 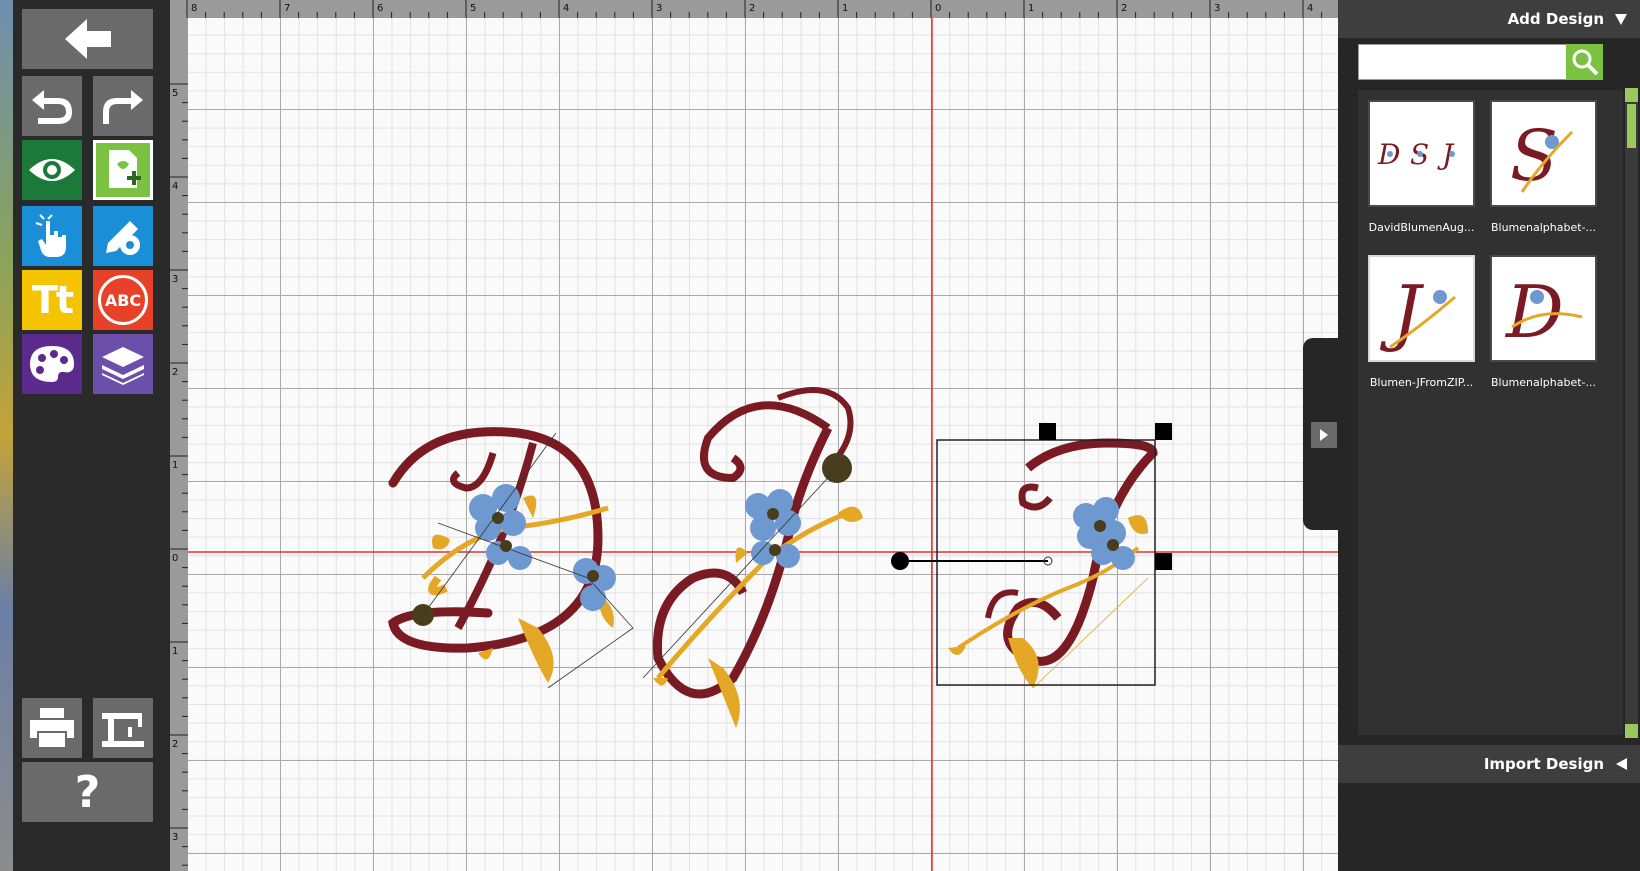 I want to click on left-ruler: 5 4 3 2 1 0 1 2 3, so click(x=179, y=444).